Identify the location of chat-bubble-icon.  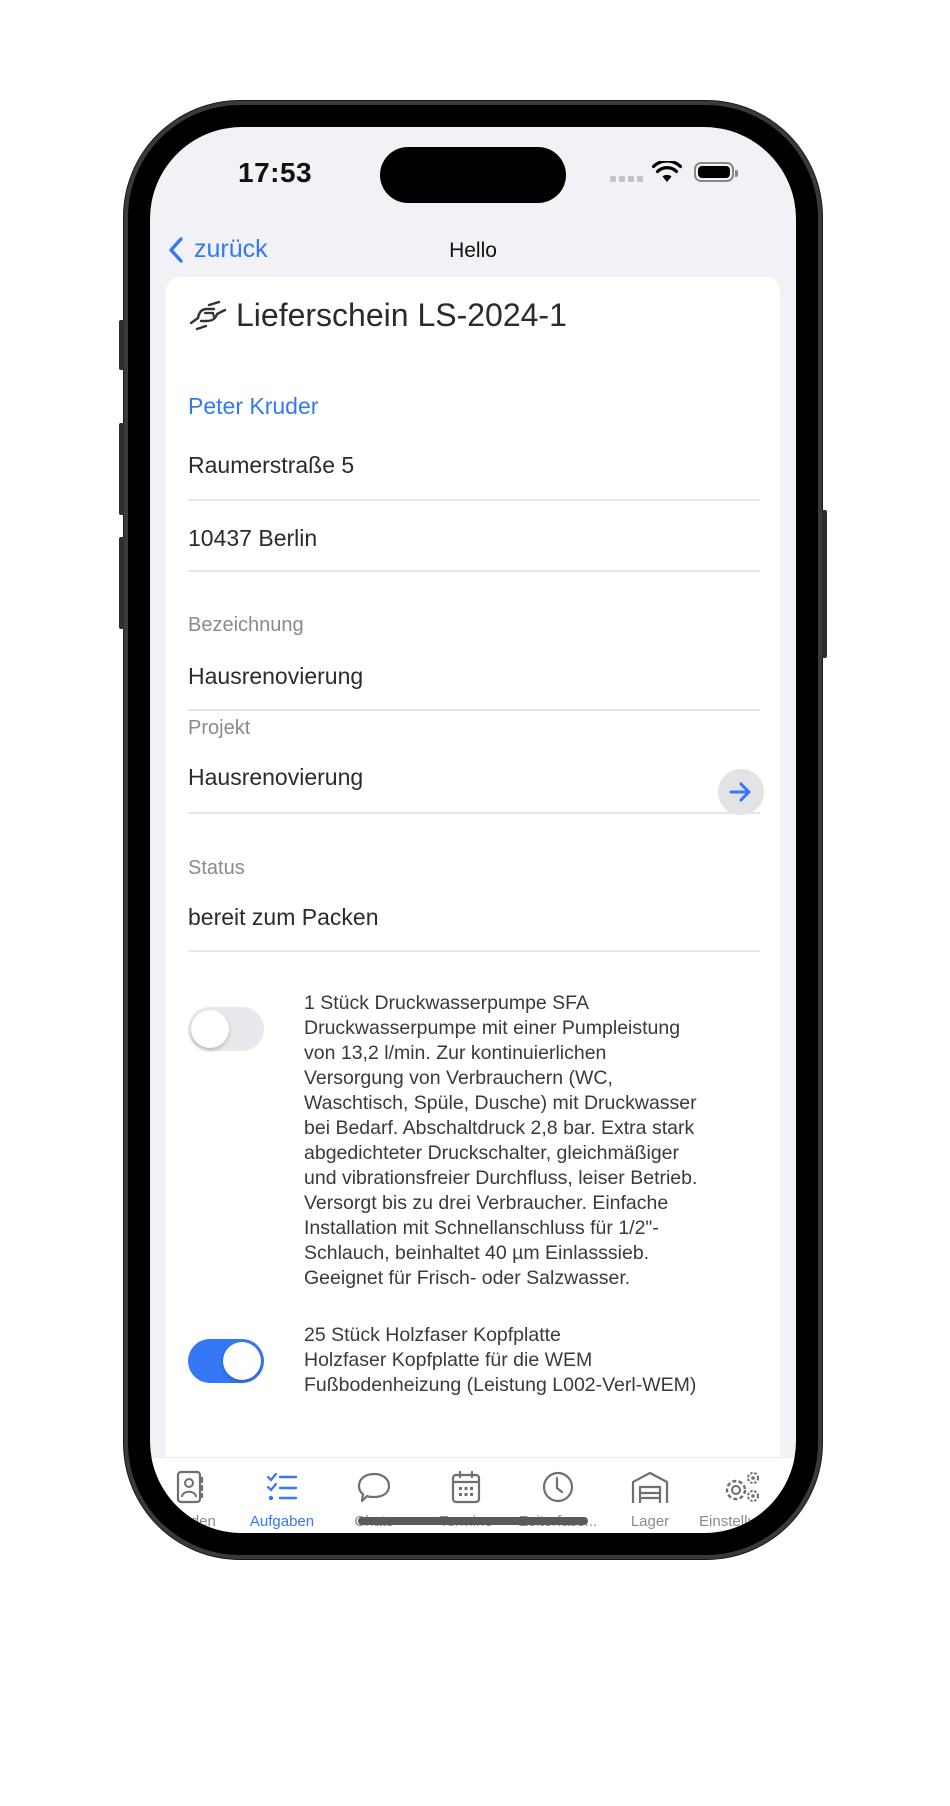
(374, 1487).